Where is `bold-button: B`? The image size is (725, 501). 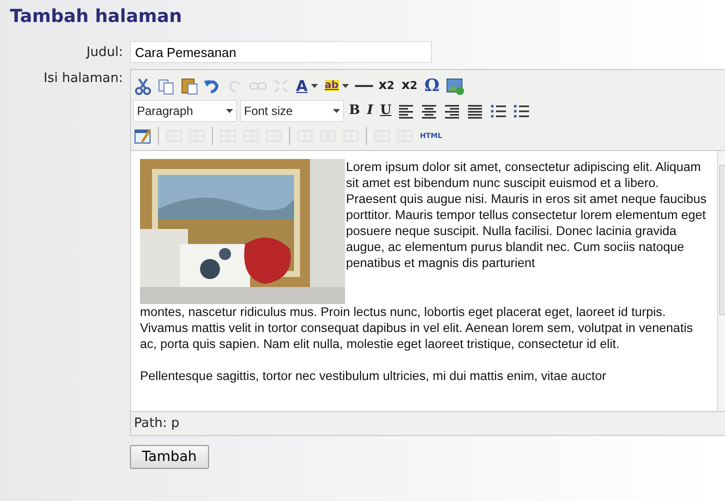
bold-button: B is located at coordinates (354, 110).